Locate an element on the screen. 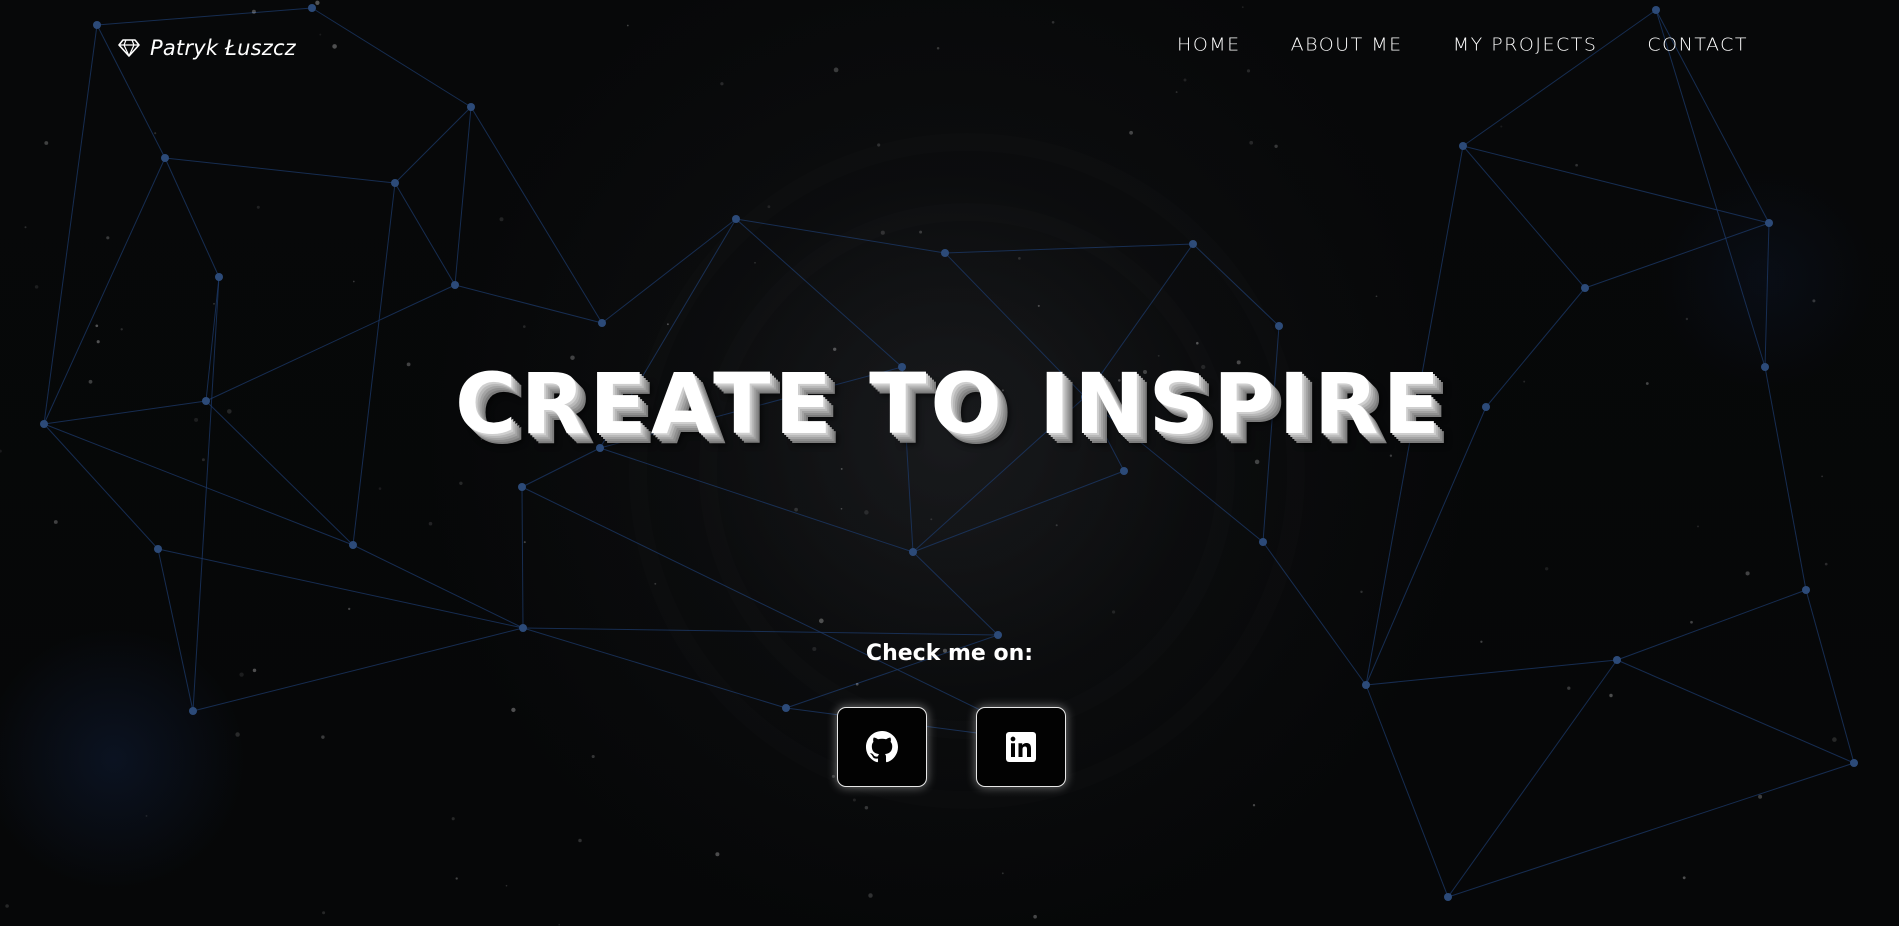  nav-contact: Contact is located at coordinates (1697, 45).